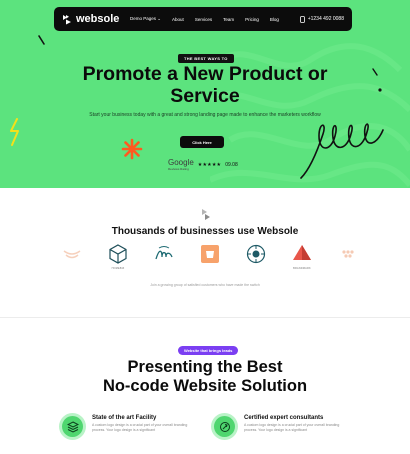  What do you see at coordinates (205, 231) in the screenshot?
I see `clients-heading: Thousands of businesses use Websole` at bounding box center [205, 231].